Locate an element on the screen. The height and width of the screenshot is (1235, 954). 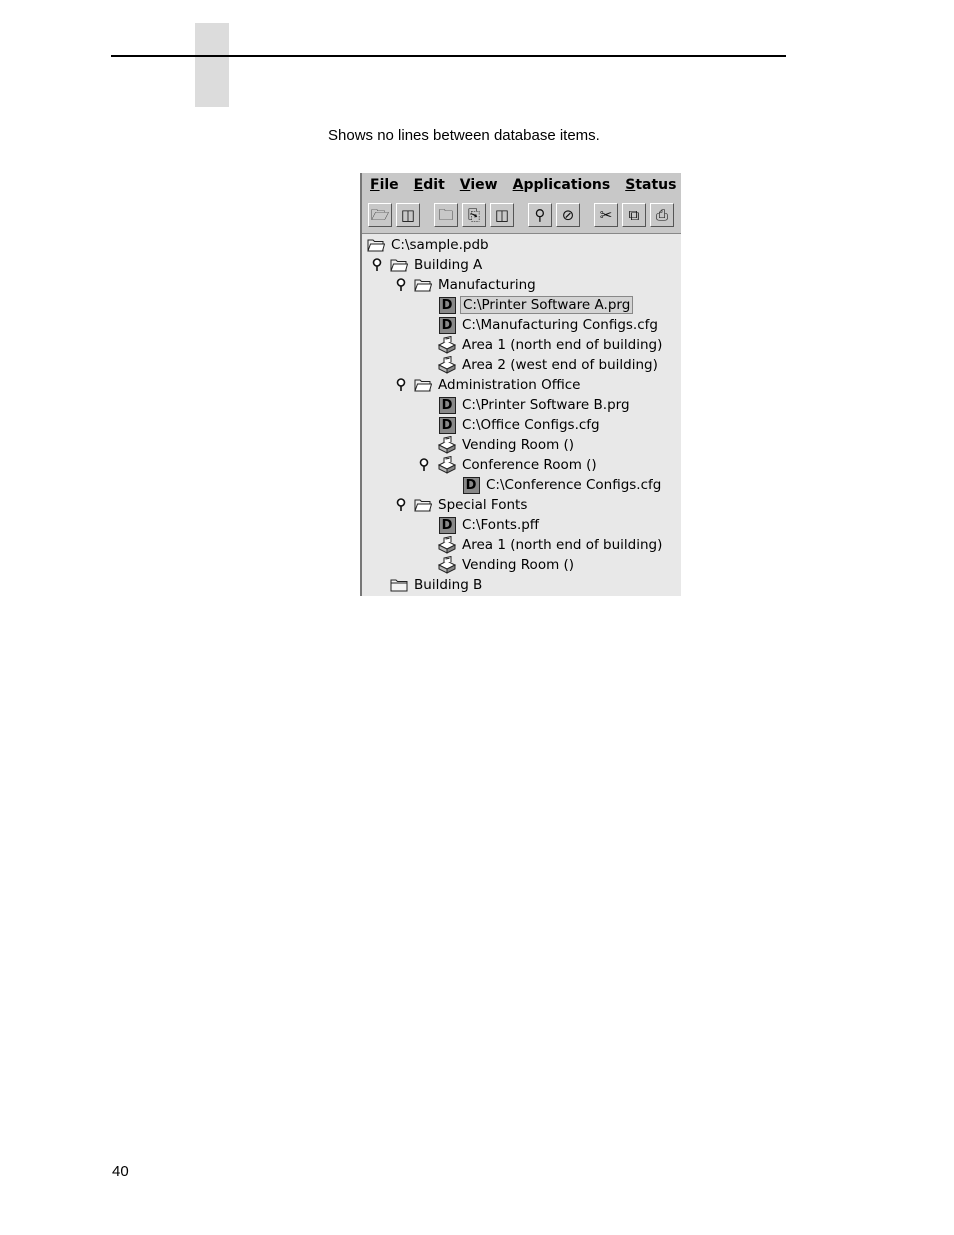
menu-applications: Applications is located at coordinates (561, 185).